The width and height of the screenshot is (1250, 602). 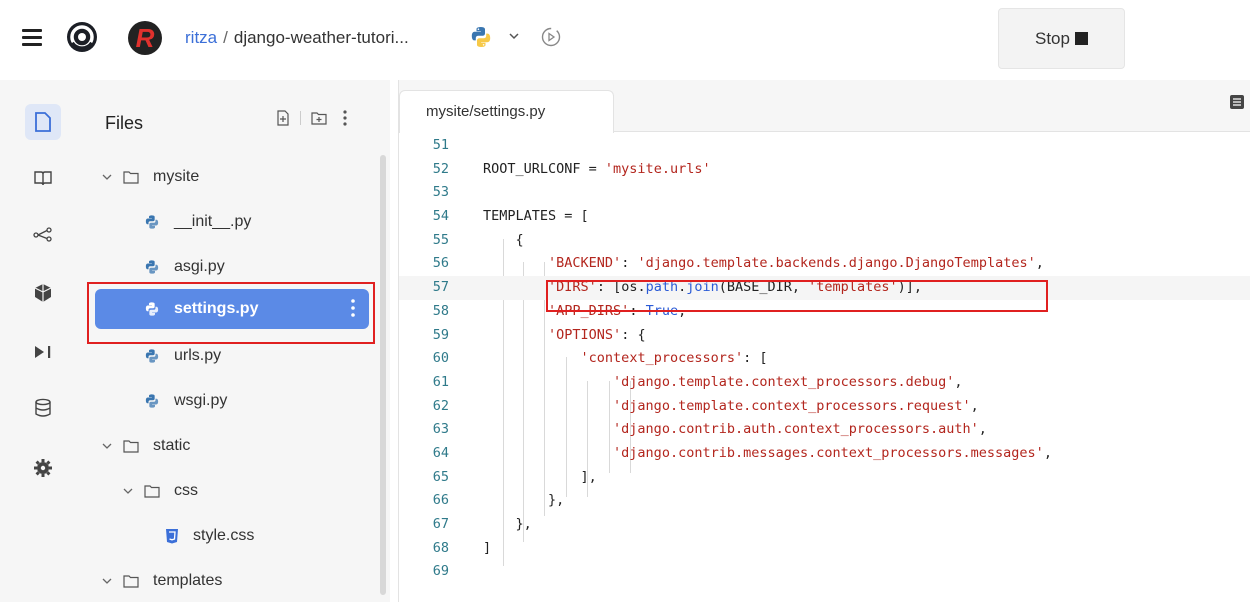 I want to click on stop-button: Stop, so click(x=1061, y=38).